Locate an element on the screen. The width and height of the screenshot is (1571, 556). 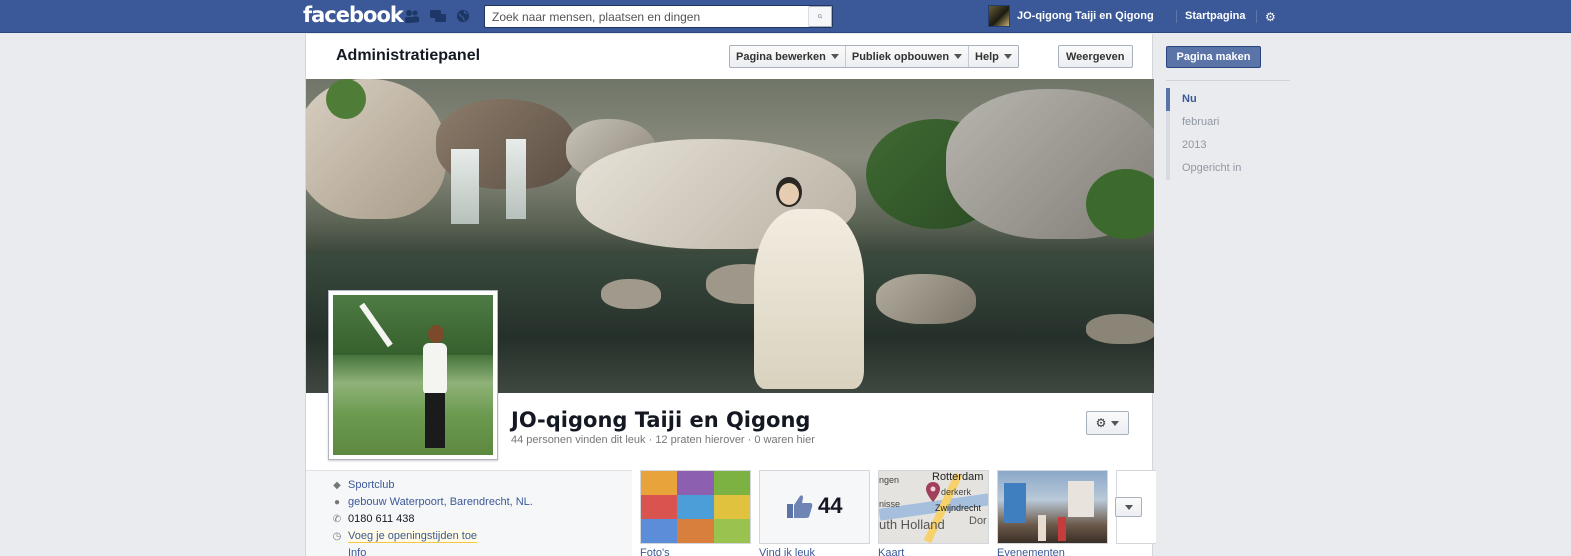
admin-button-group: Pagina bewerken Publiek opbouwen Help is located at coordinates (874, 56).